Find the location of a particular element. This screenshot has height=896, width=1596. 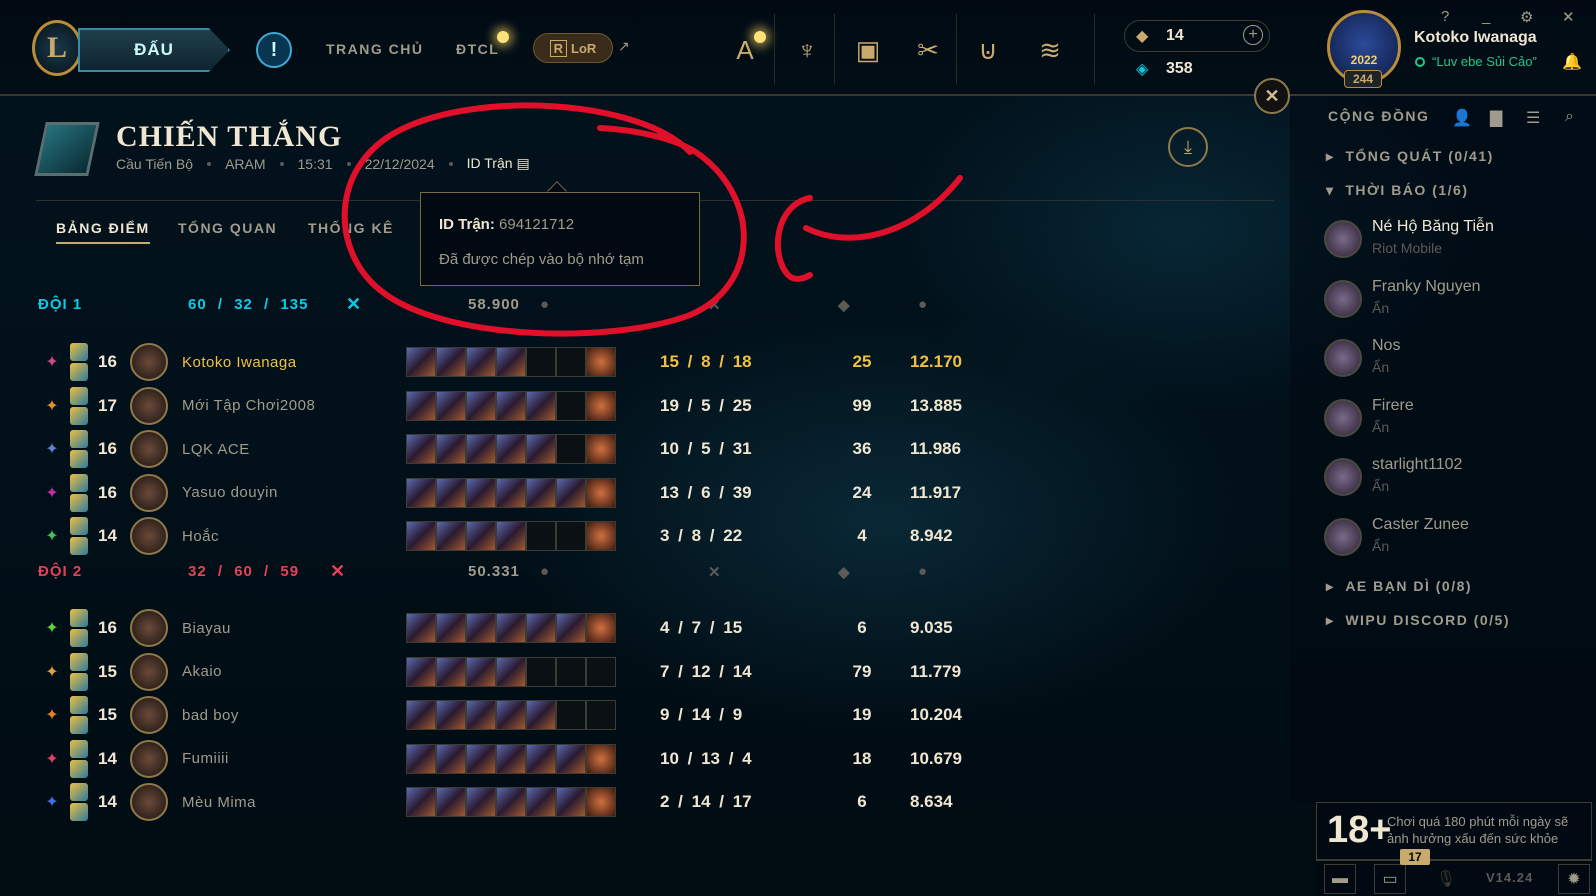

tab-scoreboard: BẢNG ĐIỂM is located at coordinates (103, 232).